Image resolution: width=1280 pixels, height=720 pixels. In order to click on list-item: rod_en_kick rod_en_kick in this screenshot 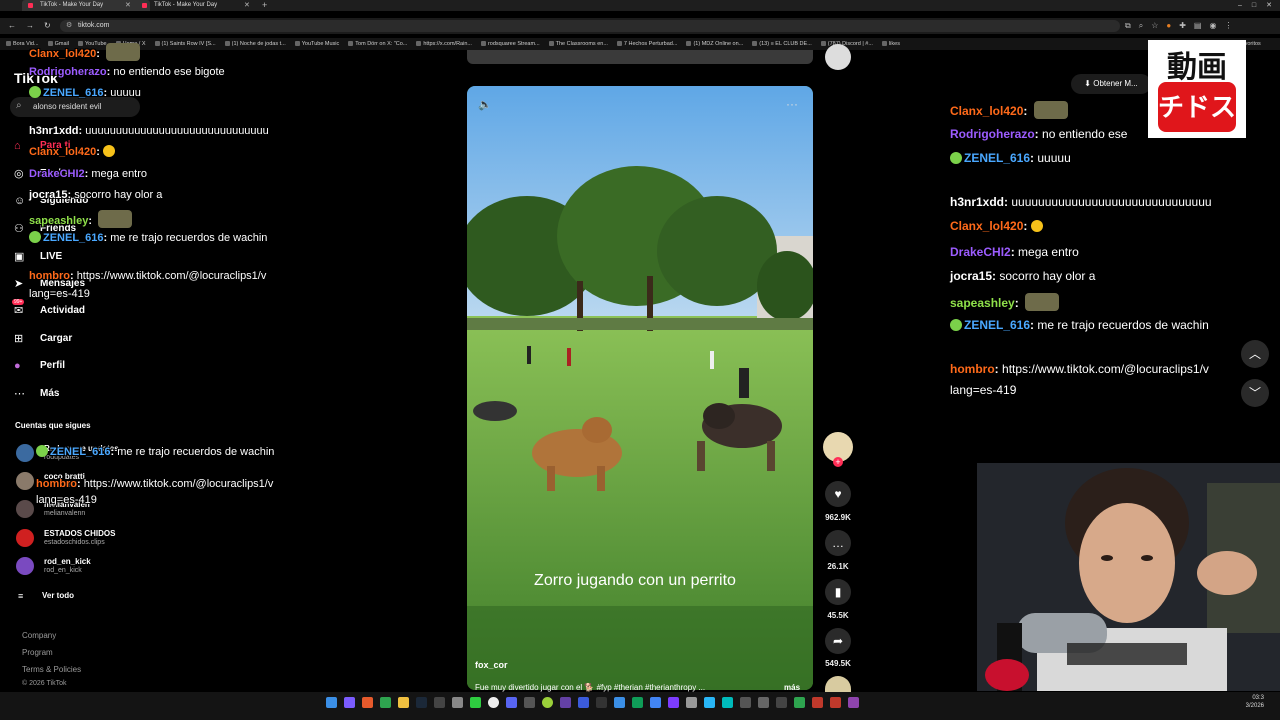, I will do `click(75, 568)`.